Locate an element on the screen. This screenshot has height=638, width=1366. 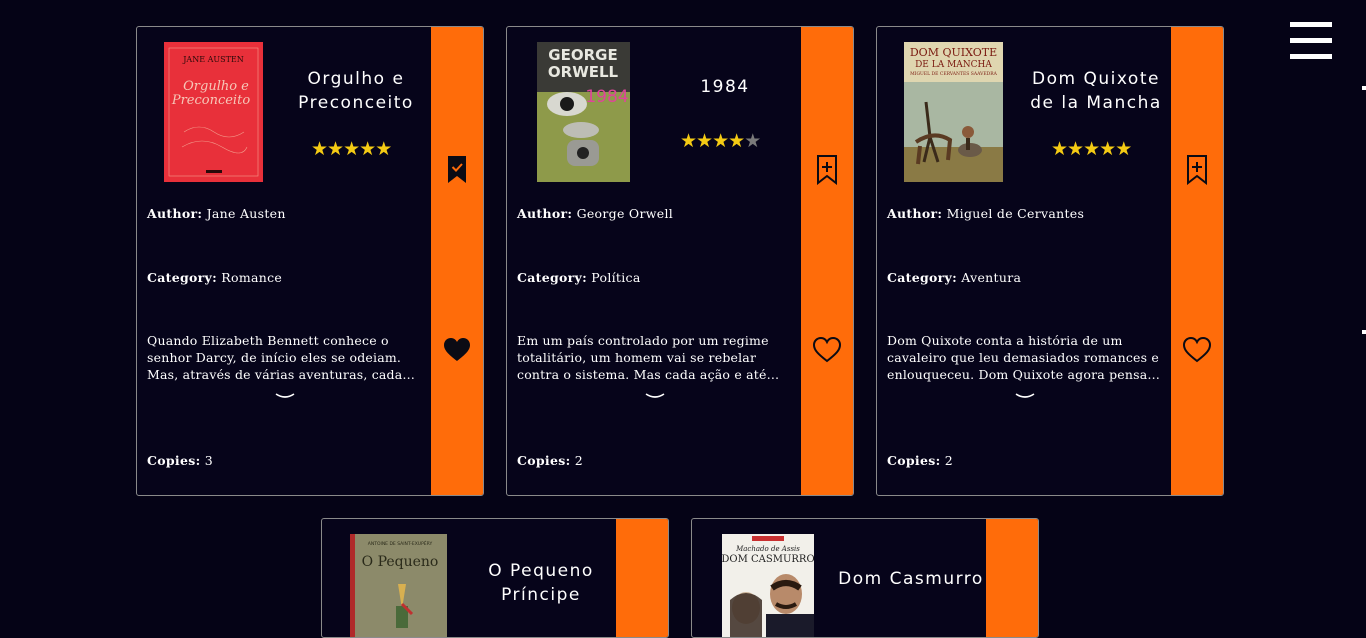
book-title: Orgulho e Preconceito is located at coordinates (356, 91).